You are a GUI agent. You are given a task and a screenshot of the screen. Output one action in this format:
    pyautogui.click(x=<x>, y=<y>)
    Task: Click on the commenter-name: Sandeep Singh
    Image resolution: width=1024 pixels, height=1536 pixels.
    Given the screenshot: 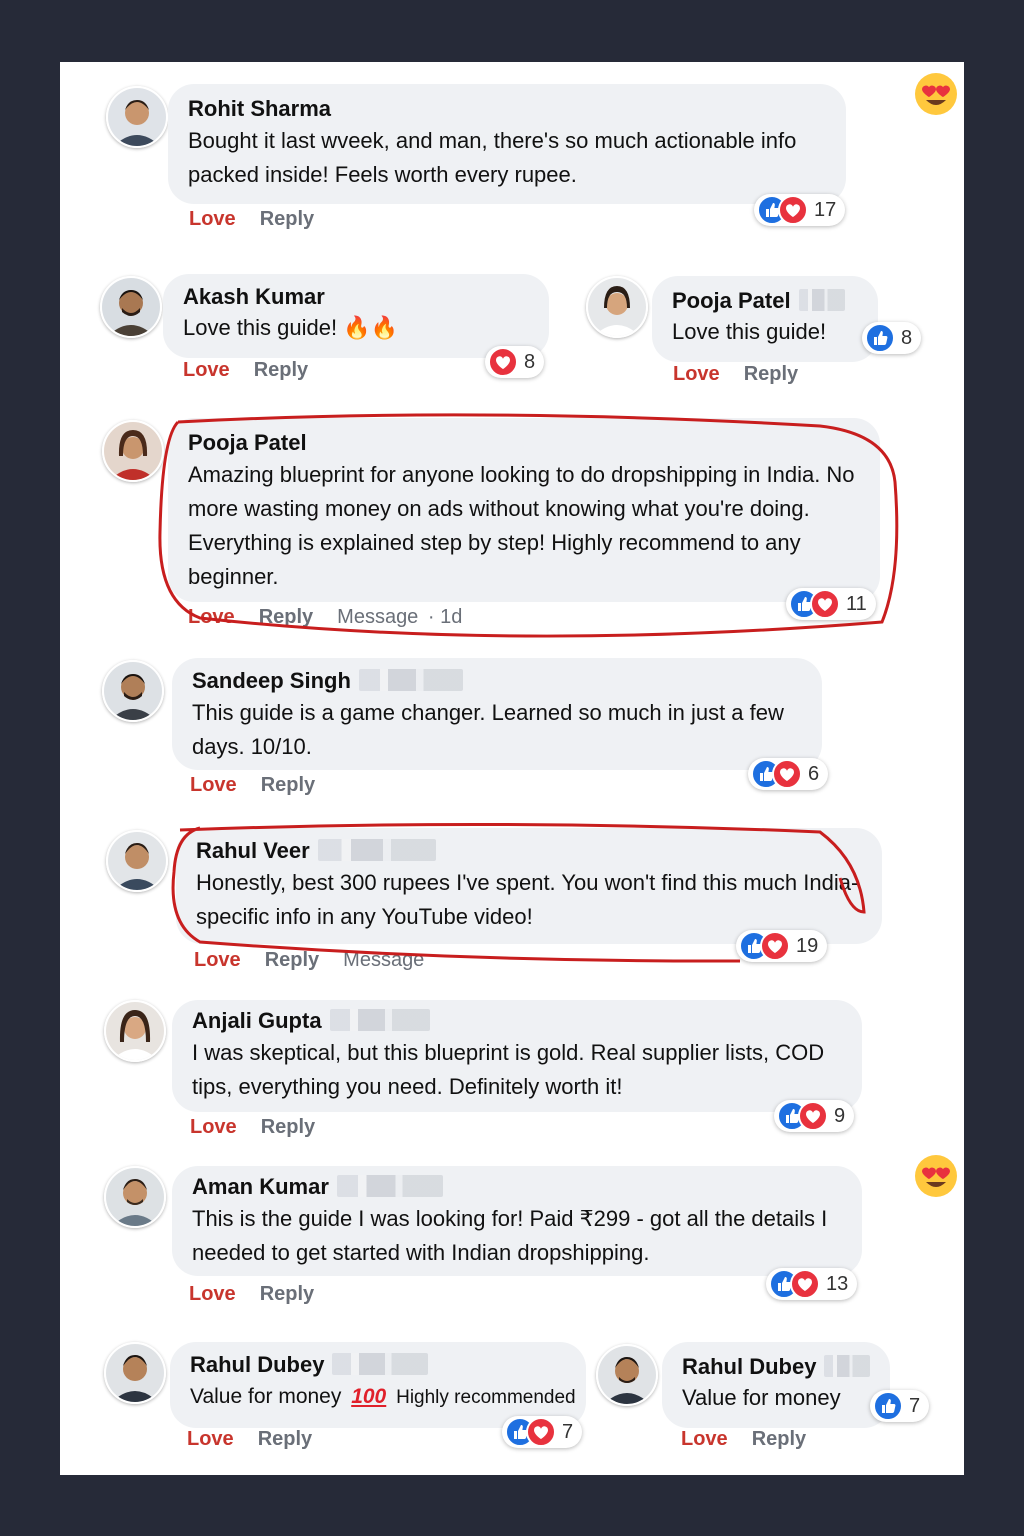 What is the action you would take?
    pyautogui.click(x=497, y=681)
    